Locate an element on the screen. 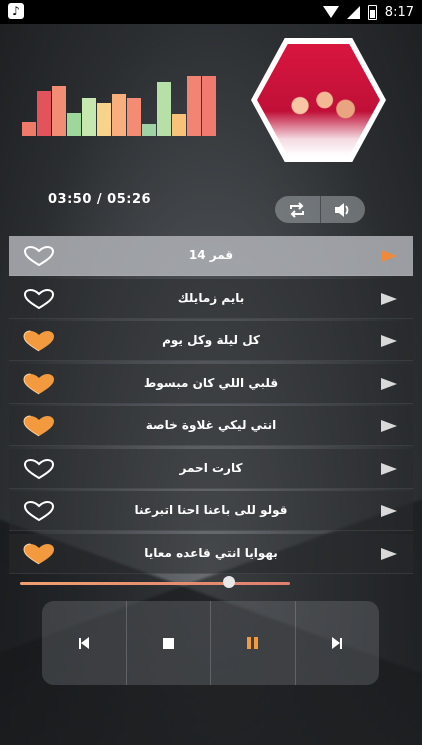 The width and height of the screenshot is (422, 745). previous-button is located at coordinates (84, 643).